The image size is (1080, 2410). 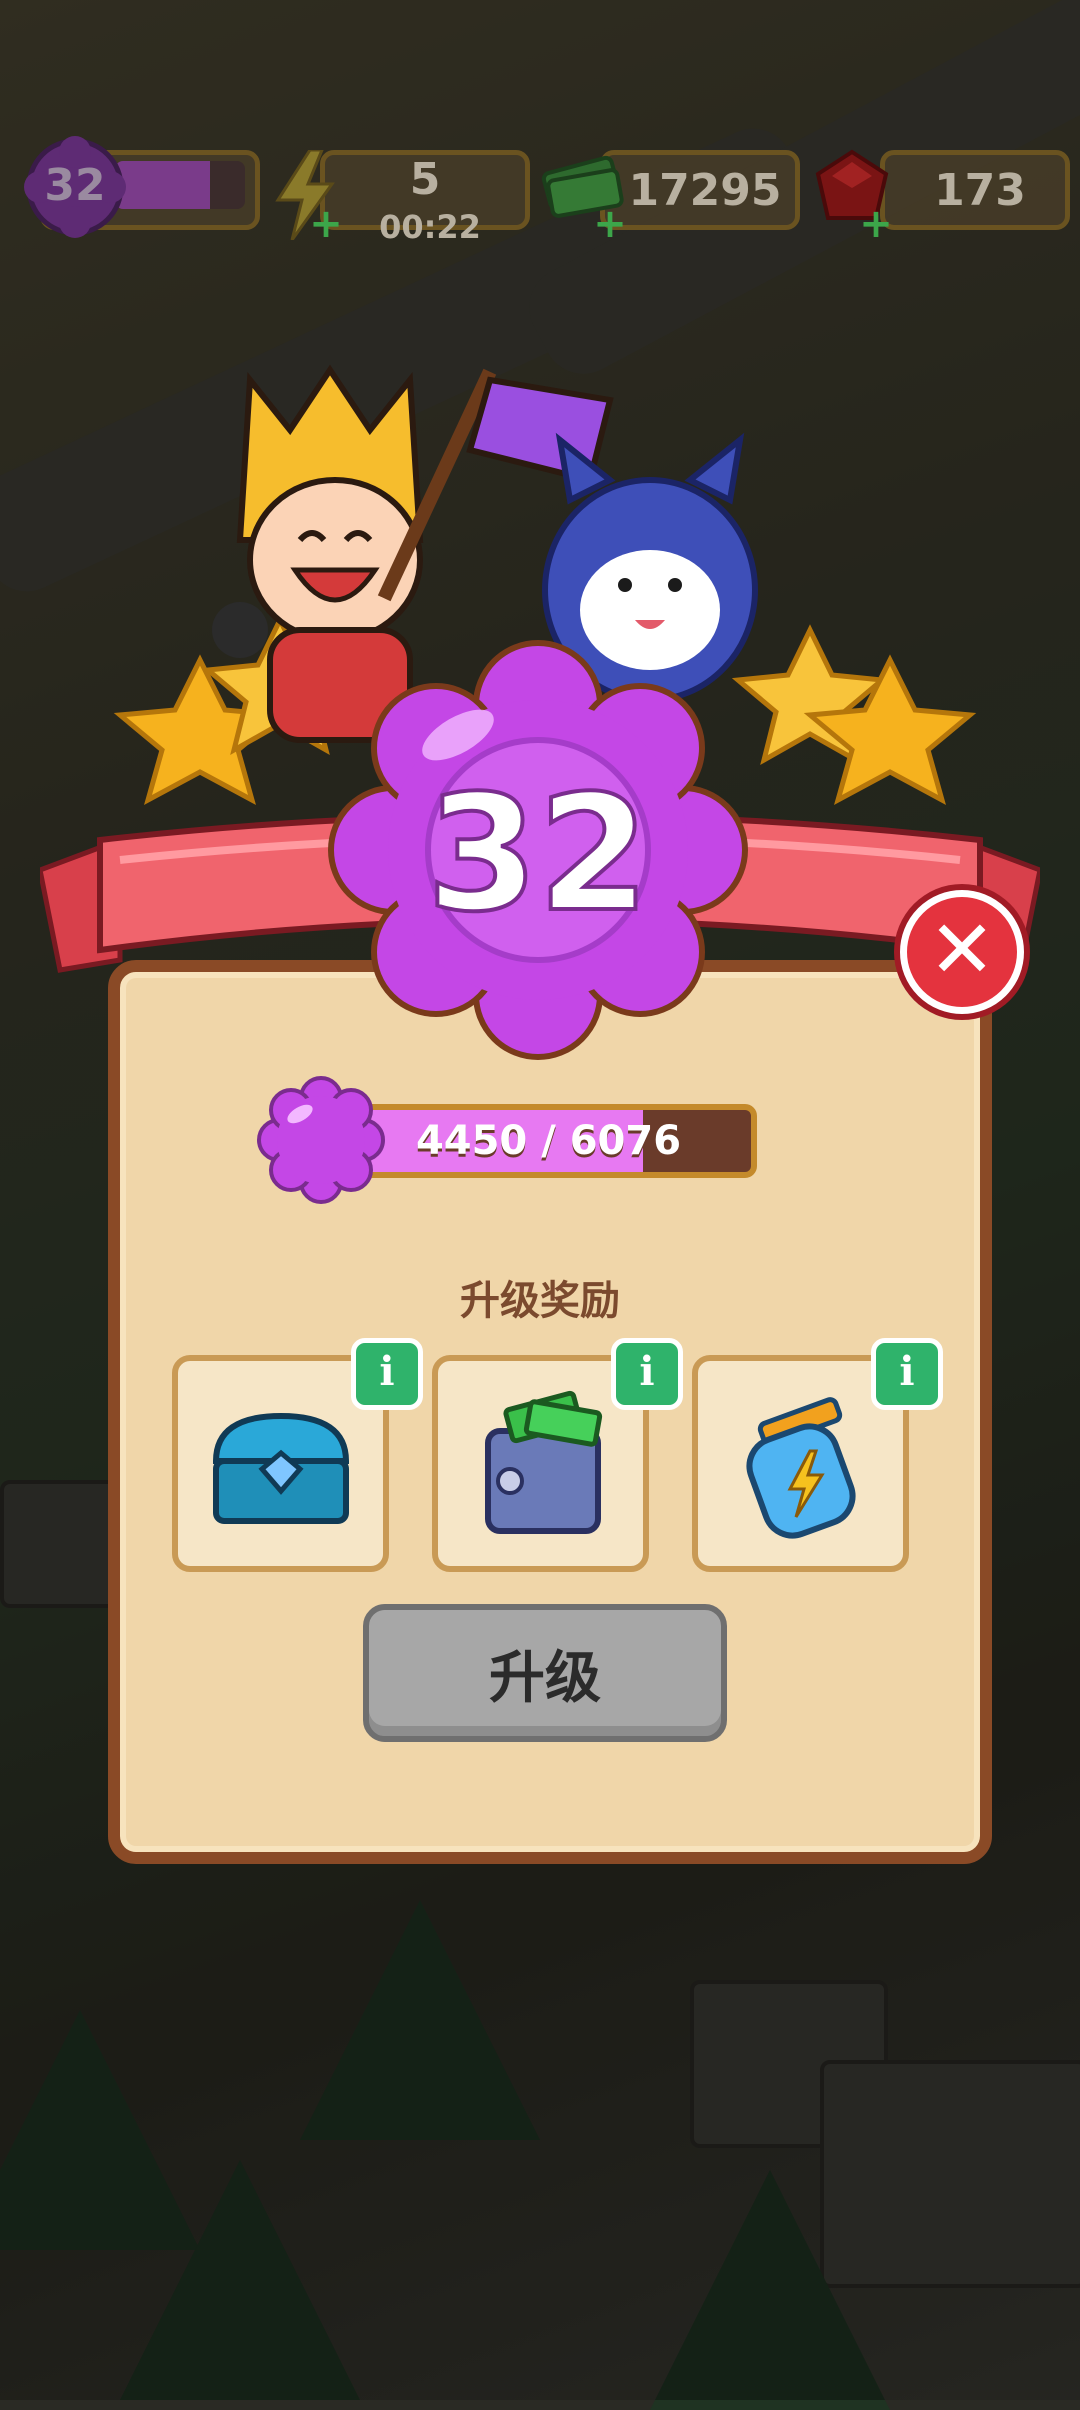 I want to click on hud-gems-add-icon: +, so click(x=876, y=224).